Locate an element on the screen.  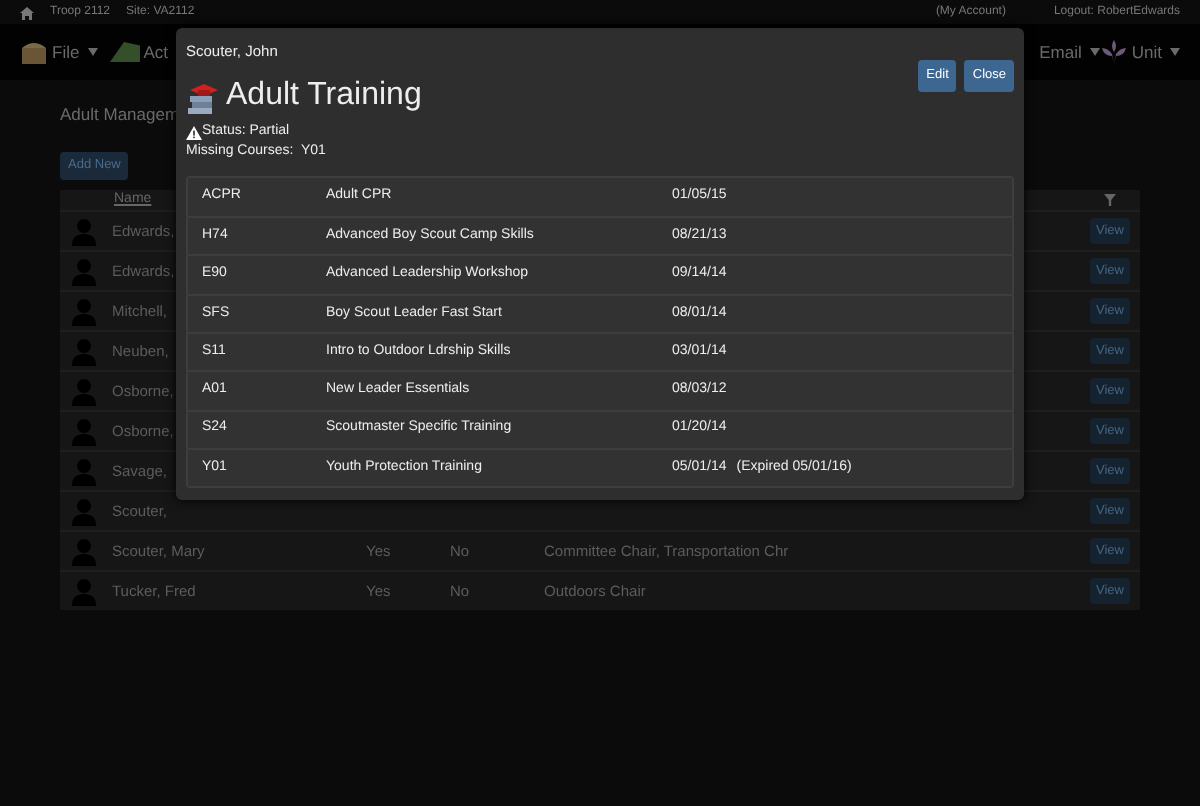
nav-menu: Email is located at coordinates (1069, 52).